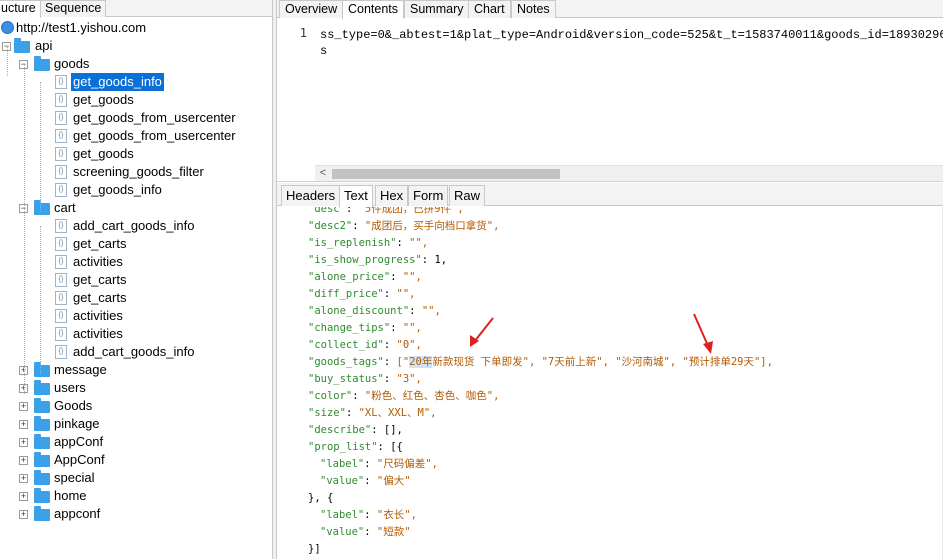 The height and width of the screenshot is (559, 943). Describe the element at coordinates (323, 174) in the screenshot. I see `scroll-left-icon: <` at that location.